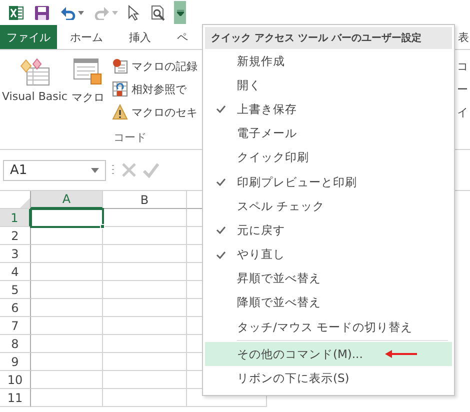 Image resolution: width=470 pixels, height=412 pixels. What do you see at coordinates (151, 170) in the screenshot?
I see `enter-icon` at bounding box center [151, 170].